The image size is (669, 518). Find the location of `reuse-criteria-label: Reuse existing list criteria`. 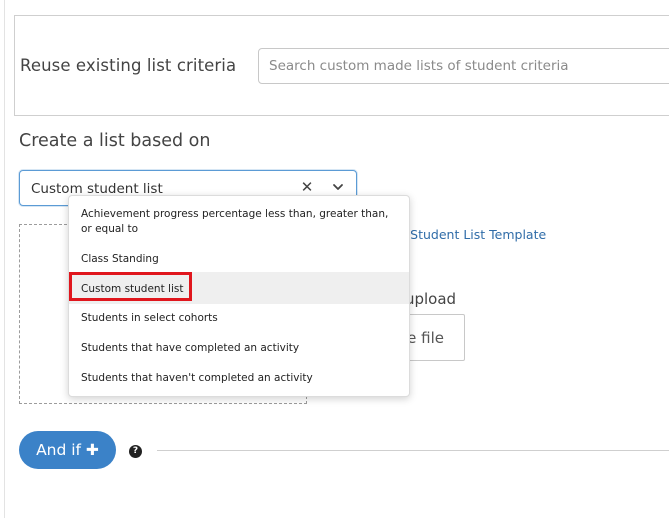

reuse-criteria-label: Reuse existing list criteria is located at coordinates (128, 65).